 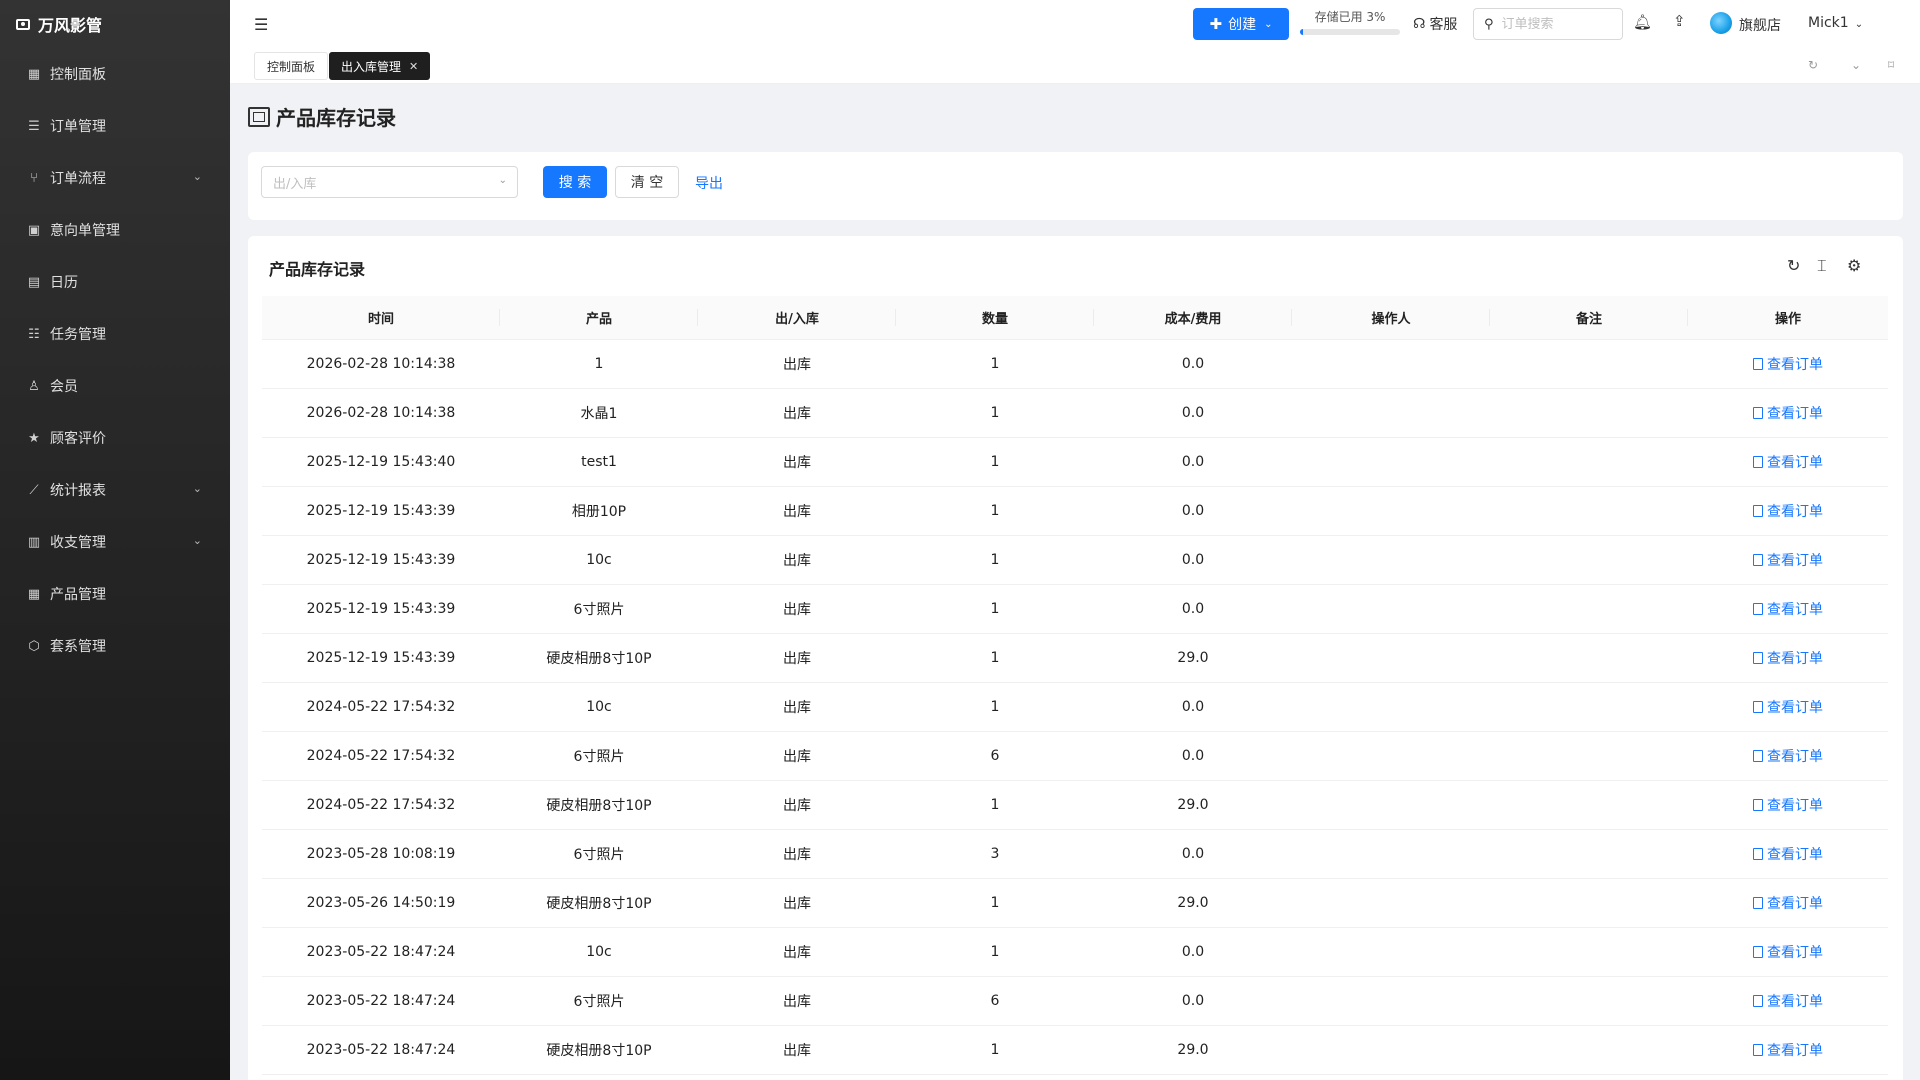 I want to click on inout-select: 出/入库 ⌄, so click(x=389, y=182).